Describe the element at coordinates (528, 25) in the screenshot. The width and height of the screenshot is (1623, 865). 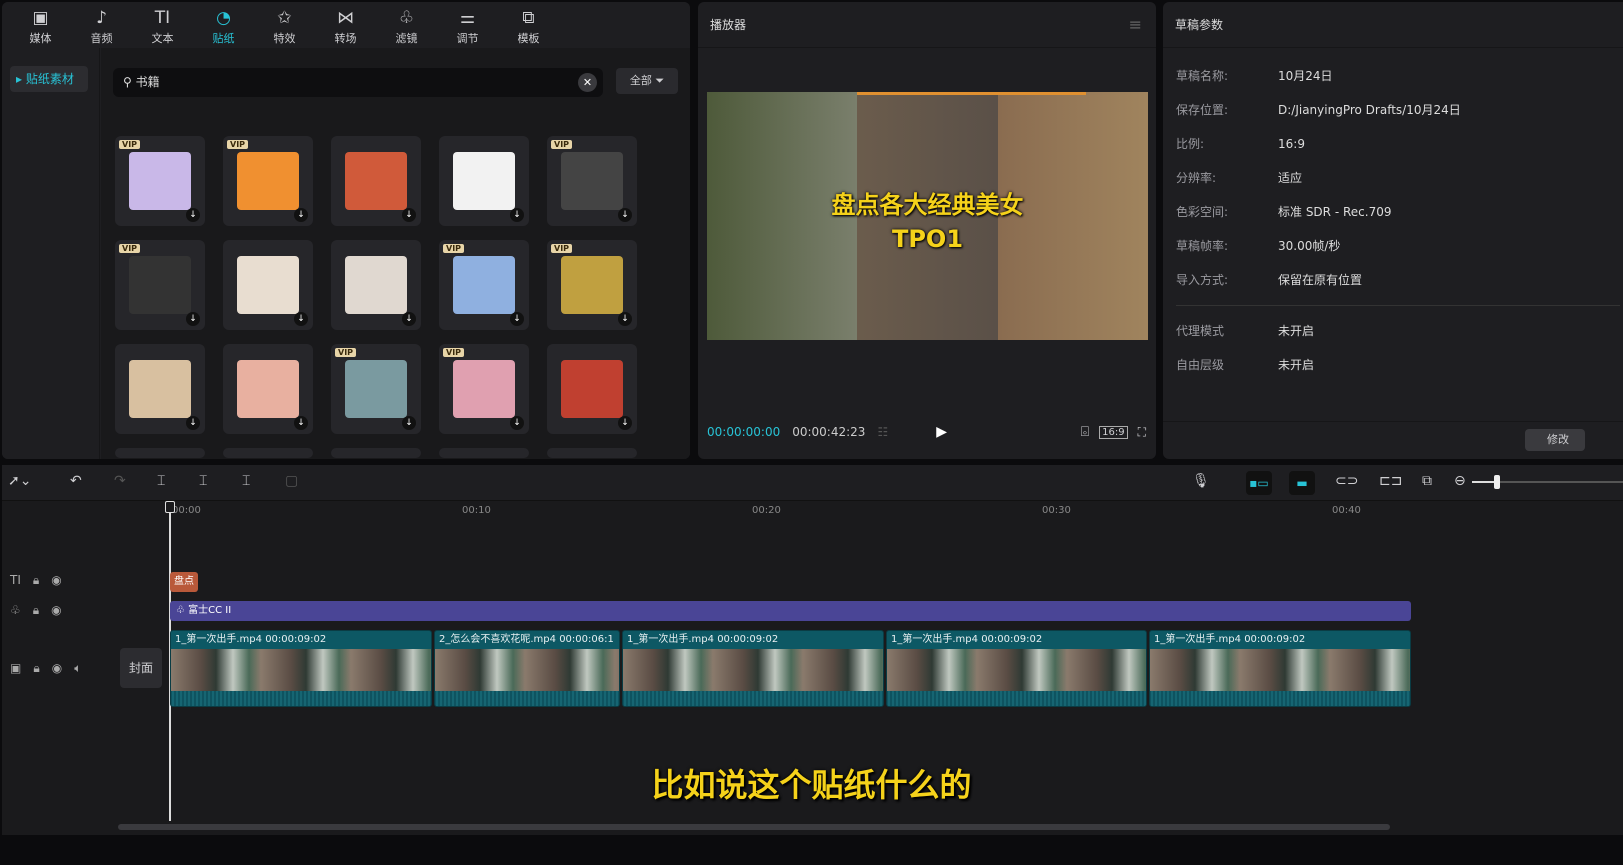
I see `tab-template: ⧉ 模板` at that location.